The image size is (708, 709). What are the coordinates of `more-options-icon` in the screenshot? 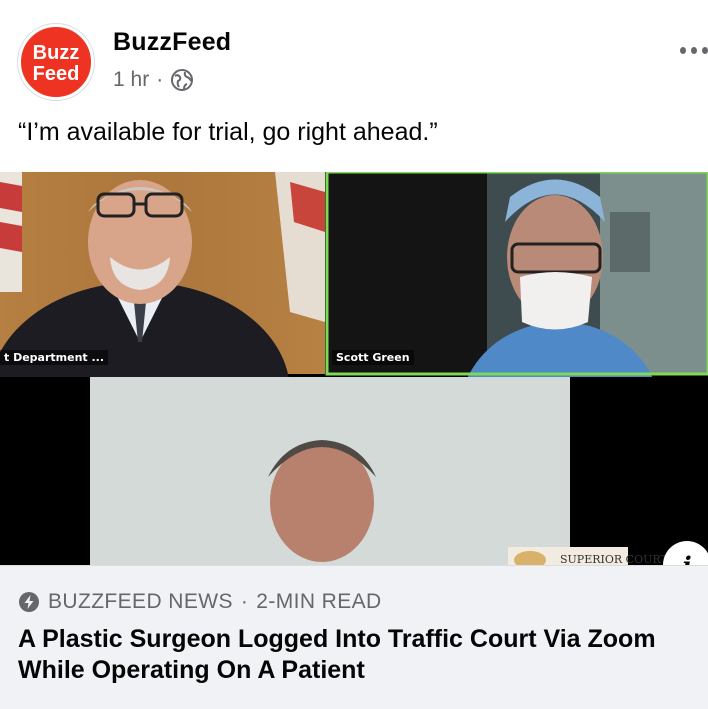 It's located at (694, 50).